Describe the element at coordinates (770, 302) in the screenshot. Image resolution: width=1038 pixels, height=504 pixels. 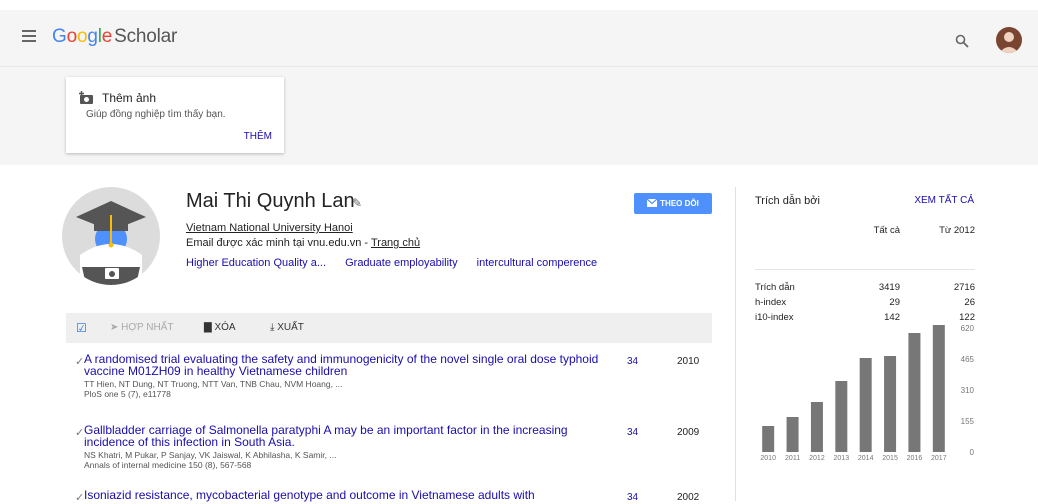
I see `stats-label: h-index` at that location.